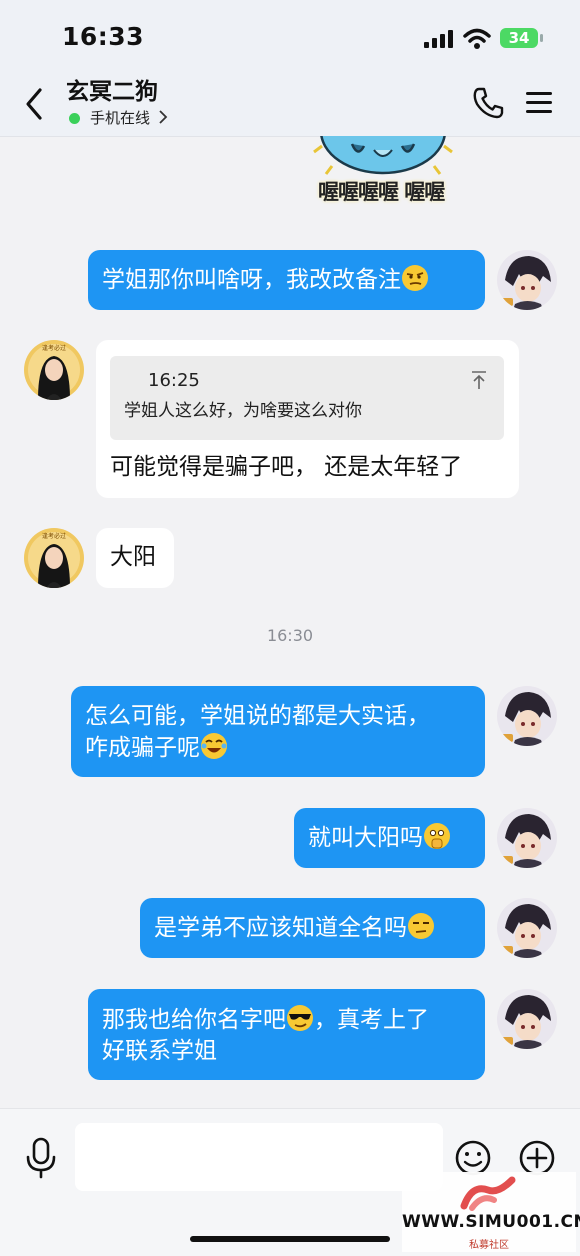 The image size is (580, 1256). Describe the element at coordinates (307, 398) in the screenshot. I see `quoted-message: 16:25 学姐人这么好，为啥要这么对你` at that location.